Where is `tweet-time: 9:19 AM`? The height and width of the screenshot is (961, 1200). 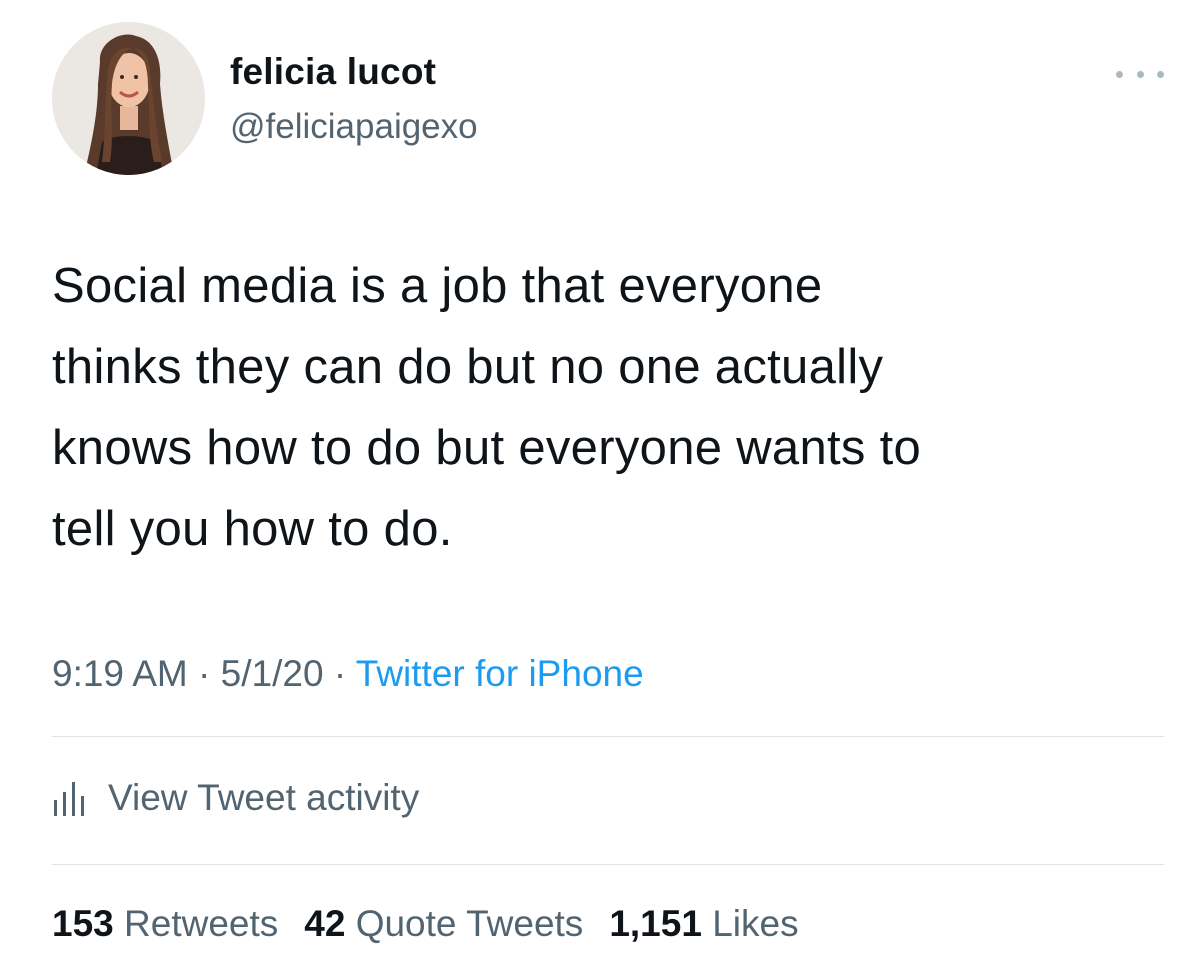
tweet-time: 9:19 AM is located at coordinates (120, 673).